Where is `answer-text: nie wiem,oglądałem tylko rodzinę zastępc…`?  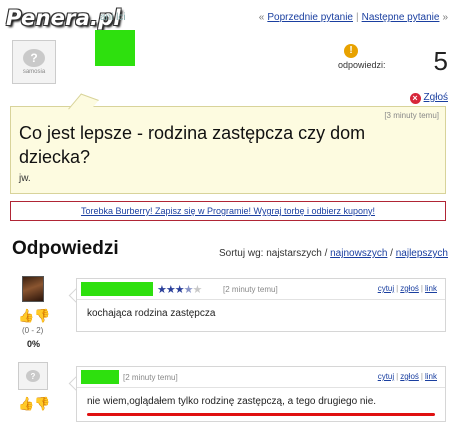 answer-text: nie wiem,oglądałem tylko rodzinę zastępc… is located at coordinates (232, 401).